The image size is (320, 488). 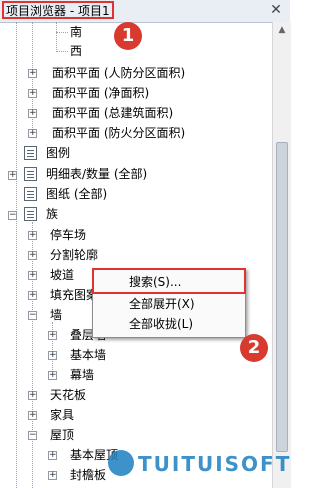 I want to click on tree-item-ceiling: 天花板, so click(x=68, y=395).